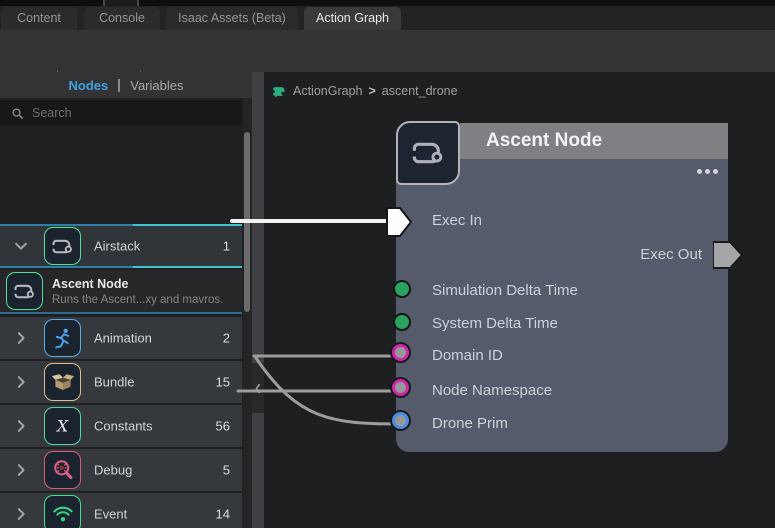  I want to click on port-node-namespace, so click(400, 387).